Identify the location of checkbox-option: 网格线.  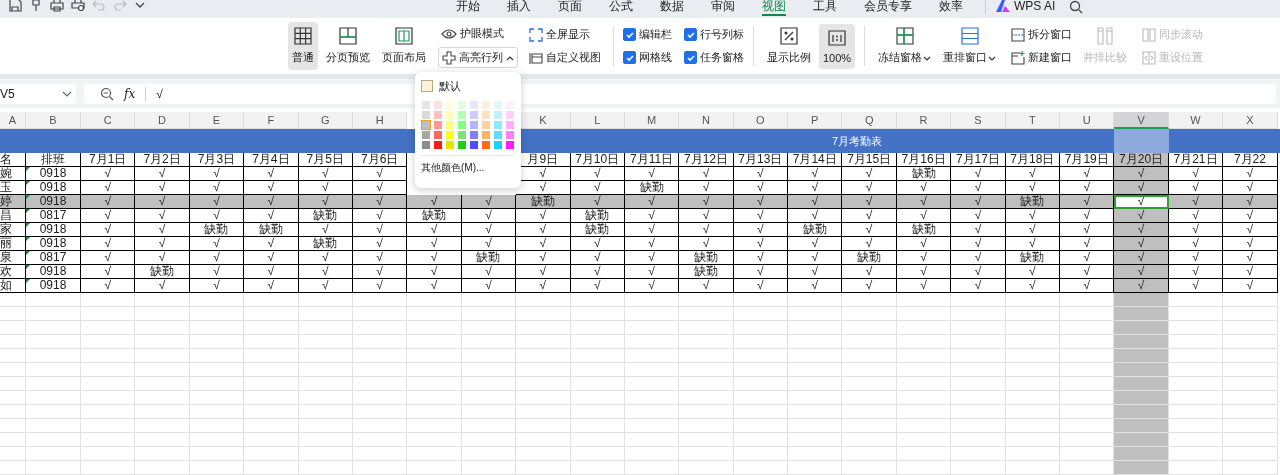
(647, 57).